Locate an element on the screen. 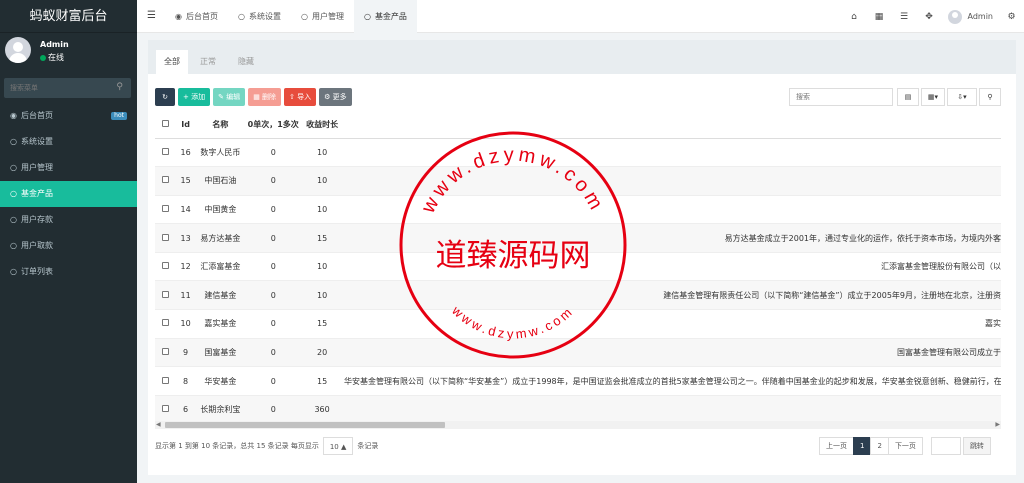  table-row: 14 中国黄金 0 10 is located at coordinates (578, 210).